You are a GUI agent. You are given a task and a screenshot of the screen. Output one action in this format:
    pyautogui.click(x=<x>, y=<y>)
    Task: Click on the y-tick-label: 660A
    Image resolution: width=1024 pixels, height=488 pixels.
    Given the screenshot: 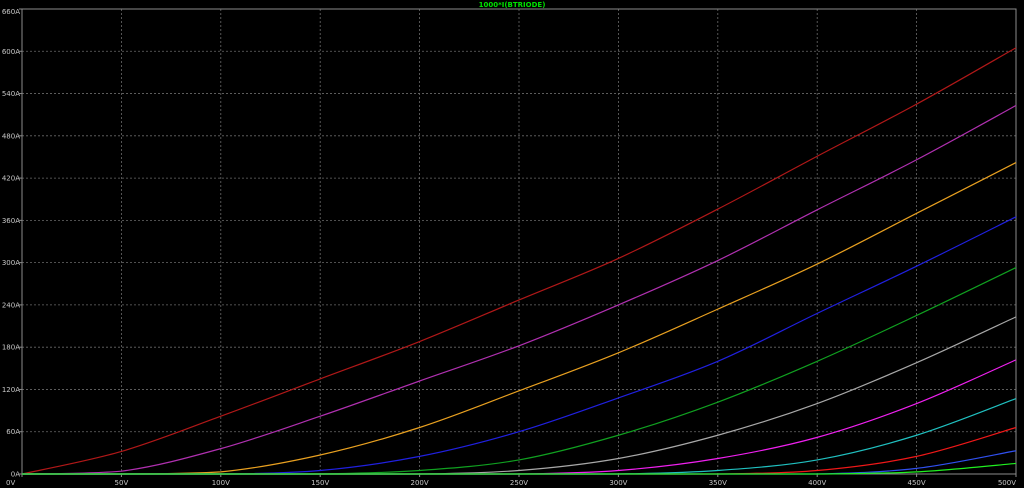 What is the action you would take?
    pyautogui.click(x=11, y=12)
    